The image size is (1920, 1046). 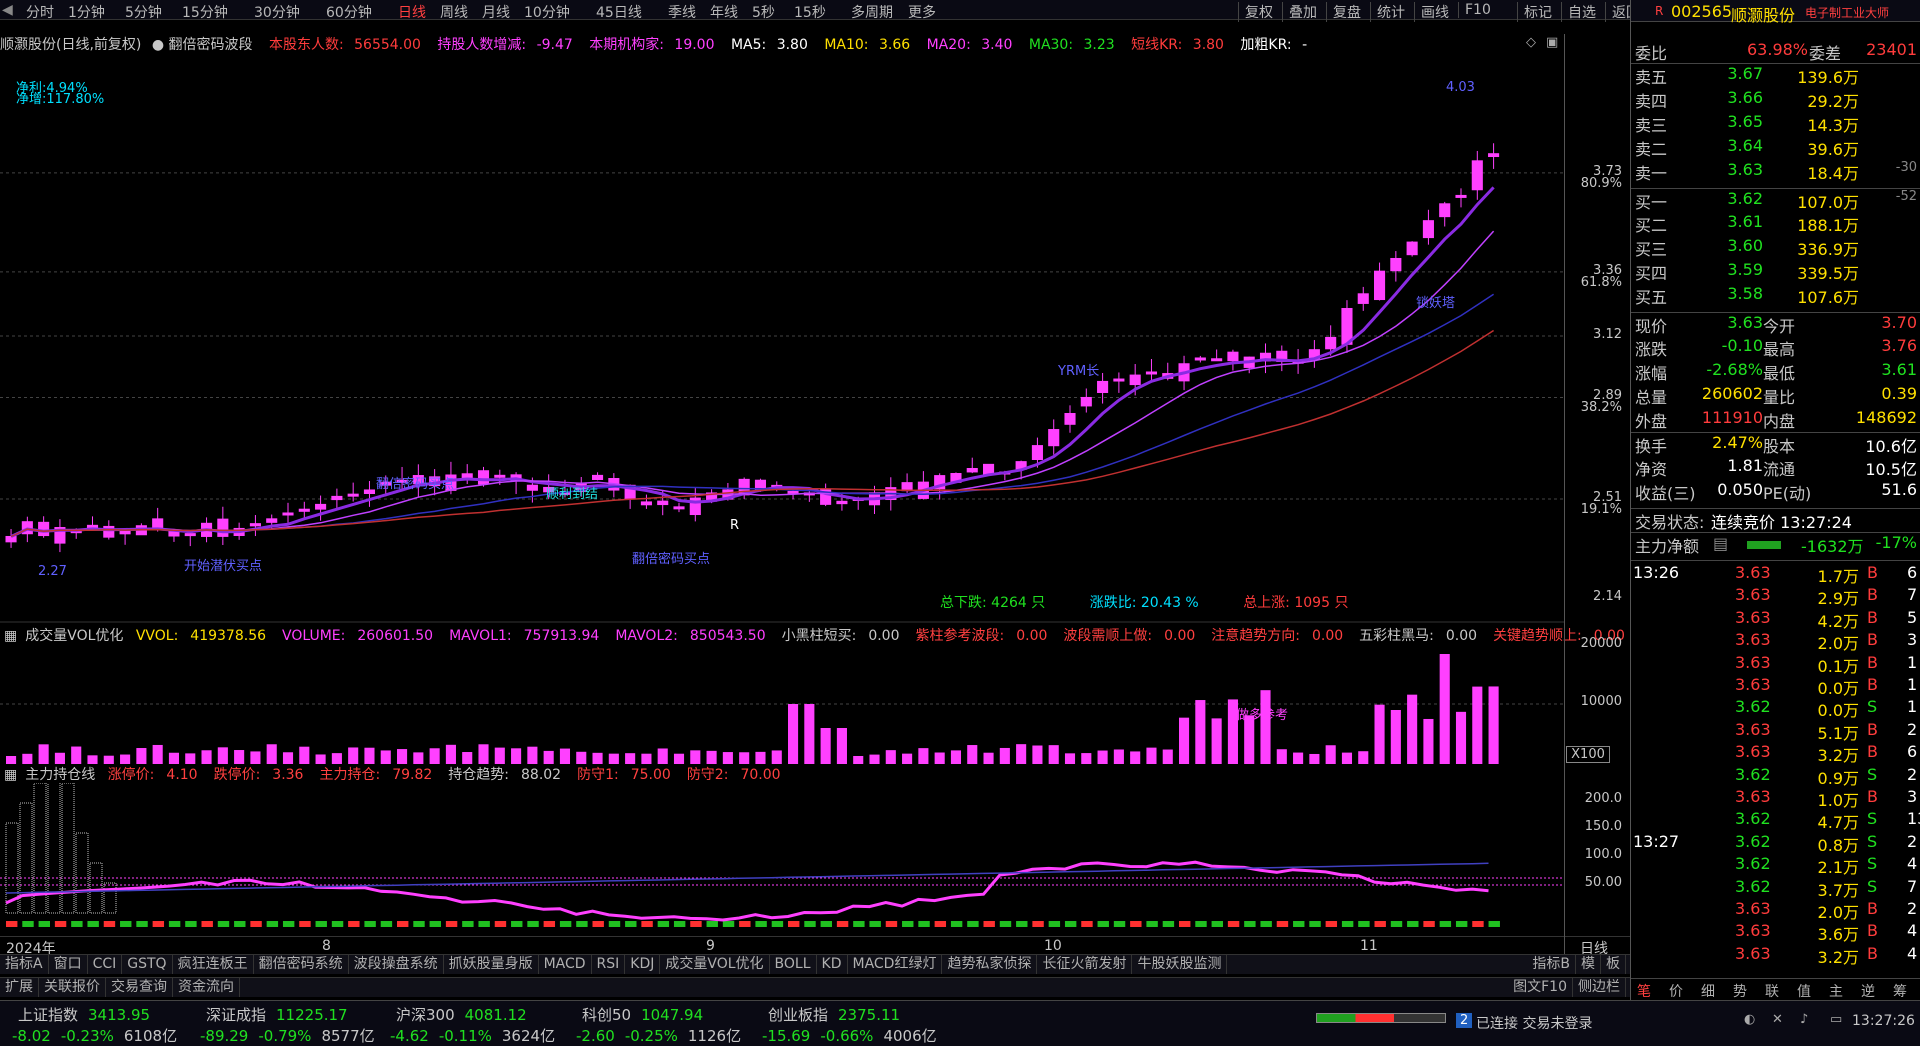 What do you see at coordinates (724, 12) in the screenshot?
I see `period-tab: 年线` at bounding box center [724, 12].